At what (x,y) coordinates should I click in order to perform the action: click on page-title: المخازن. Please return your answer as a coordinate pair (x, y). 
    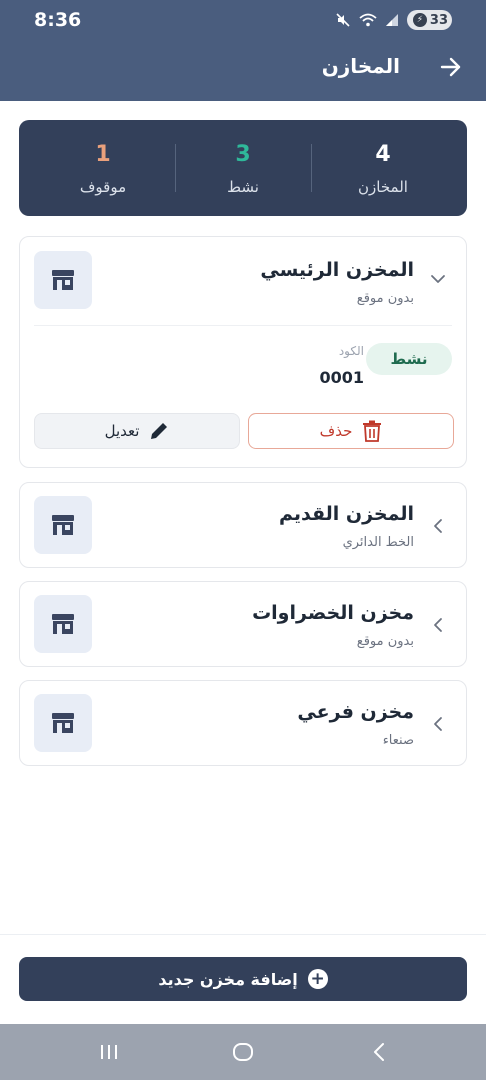
    Looking at the image, I should click on (360, 66).